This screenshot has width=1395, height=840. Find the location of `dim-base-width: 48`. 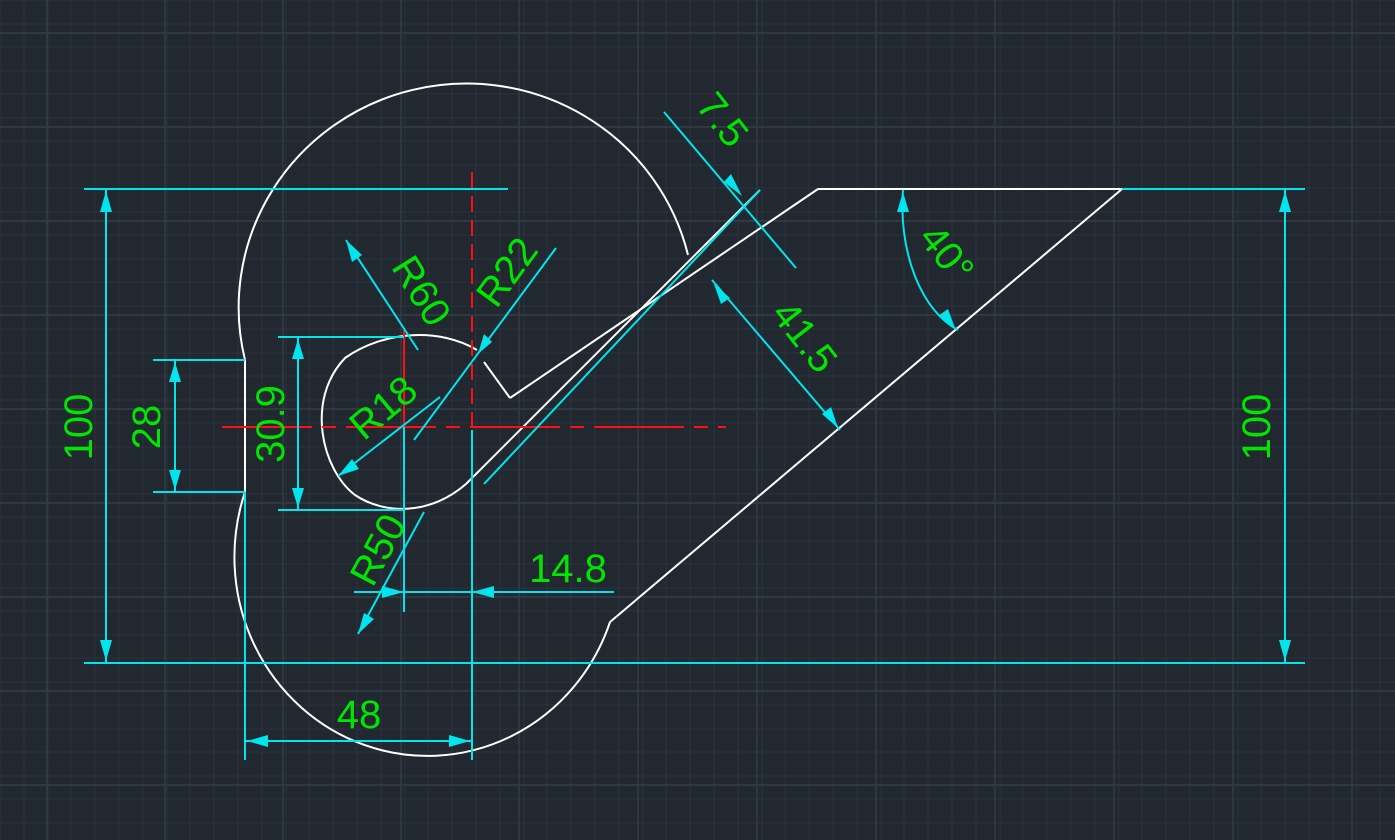

dim-base-width: 48 is located at coordinates (359, 715).